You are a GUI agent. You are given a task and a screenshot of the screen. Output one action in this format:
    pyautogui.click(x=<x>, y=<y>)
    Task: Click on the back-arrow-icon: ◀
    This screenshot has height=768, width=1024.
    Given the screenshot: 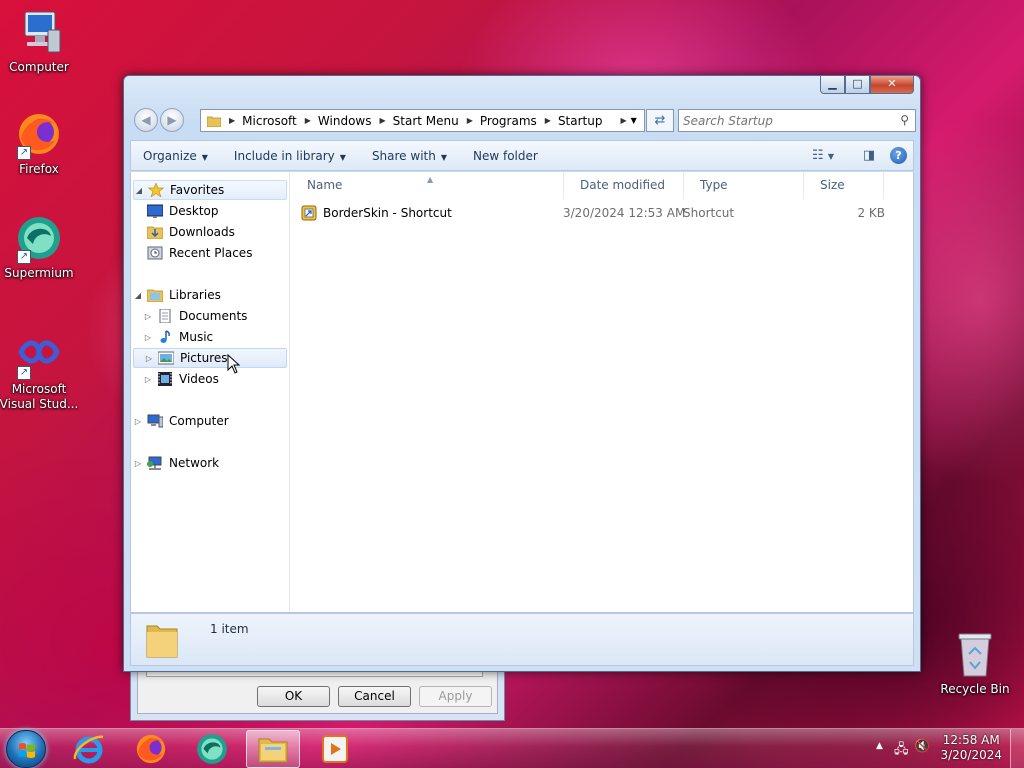 What is the action you would take?
    pyautogui.click(x=146, y=120)
    